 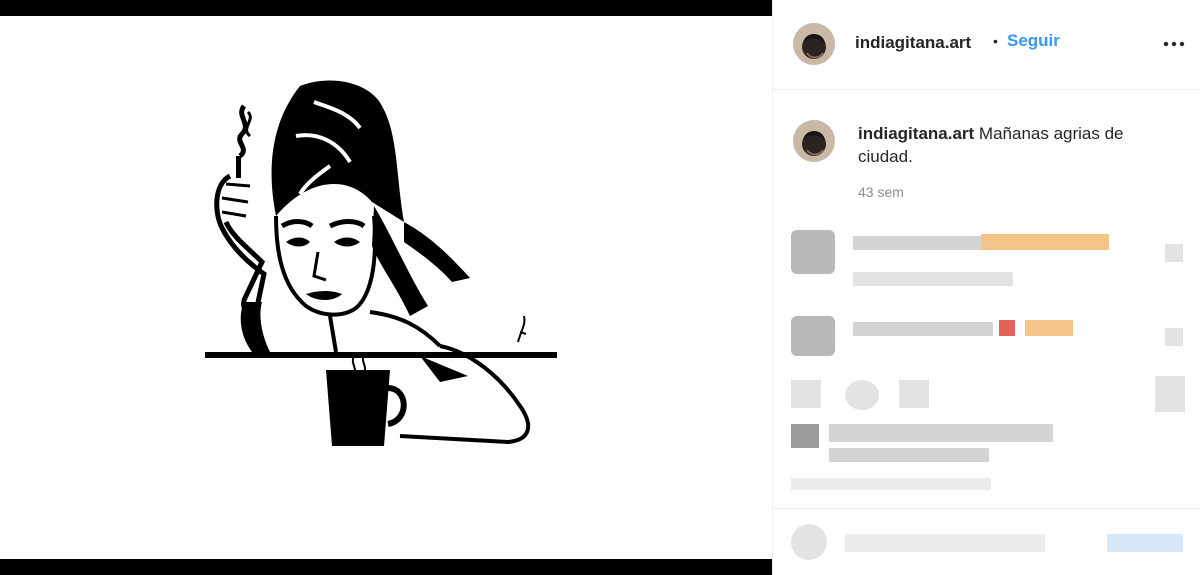 I want to click on caption-username-link: indiagitana.art, so click(x=916, y=133).